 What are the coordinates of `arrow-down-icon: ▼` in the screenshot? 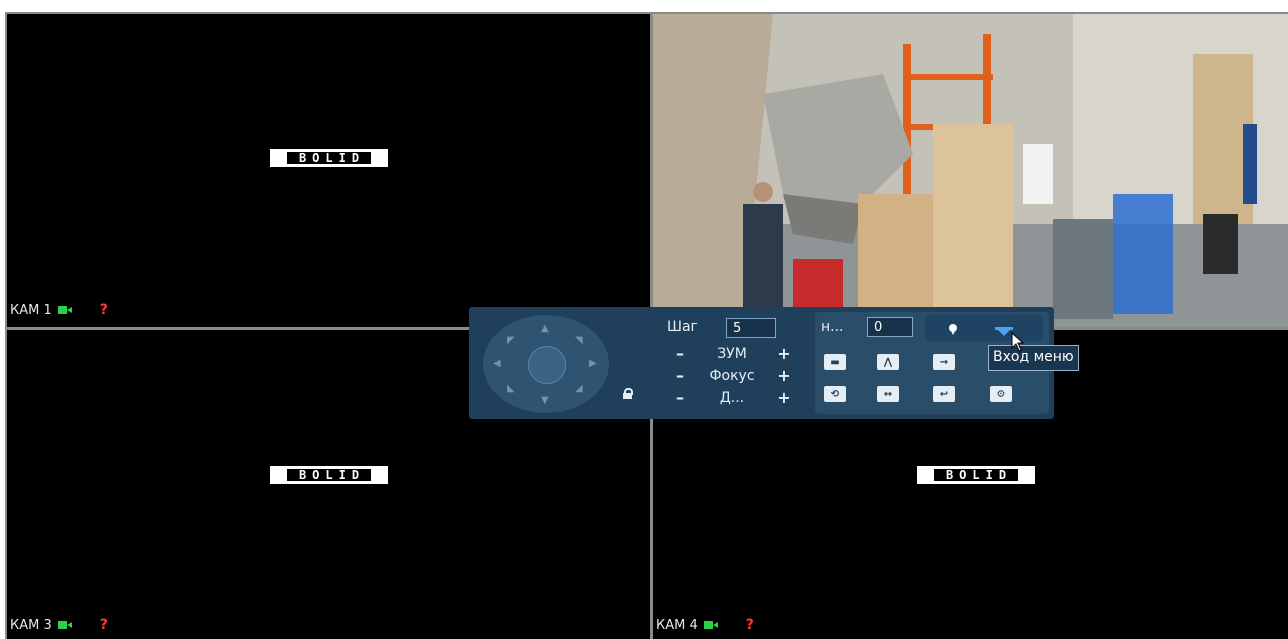 It's located at (545, 400).